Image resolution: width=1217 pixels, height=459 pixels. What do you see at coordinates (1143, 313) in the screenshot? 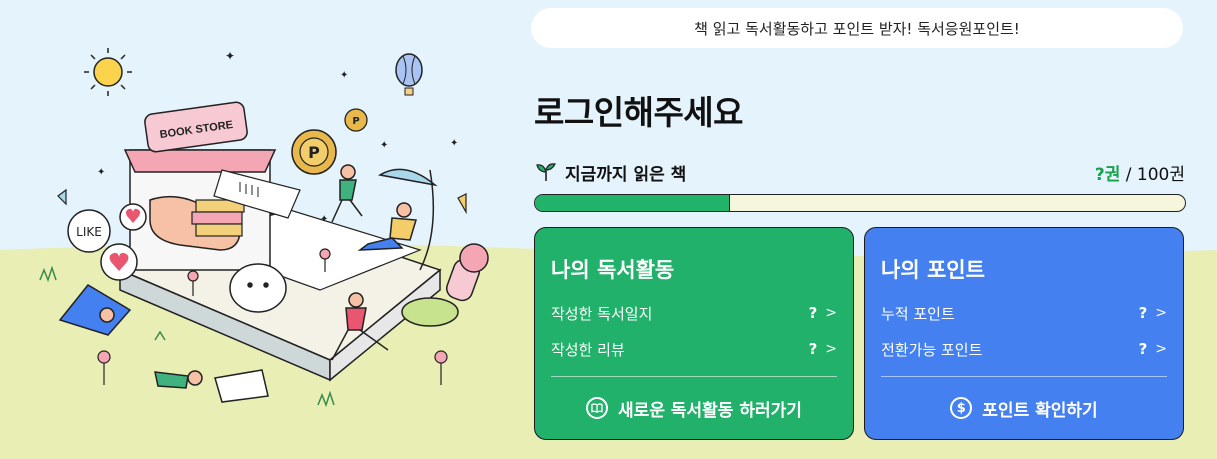
I see `accumulated-points-value: ?` at bounding box center [1143, 313].